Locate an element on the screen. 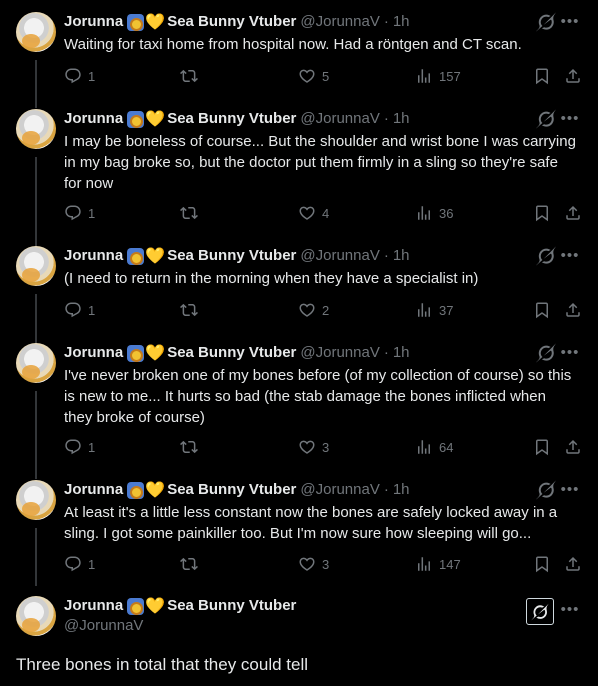 Image resolution: width=598 pixels, height=686 pixels. like-count: 5 is located at coordinates (326, 76).